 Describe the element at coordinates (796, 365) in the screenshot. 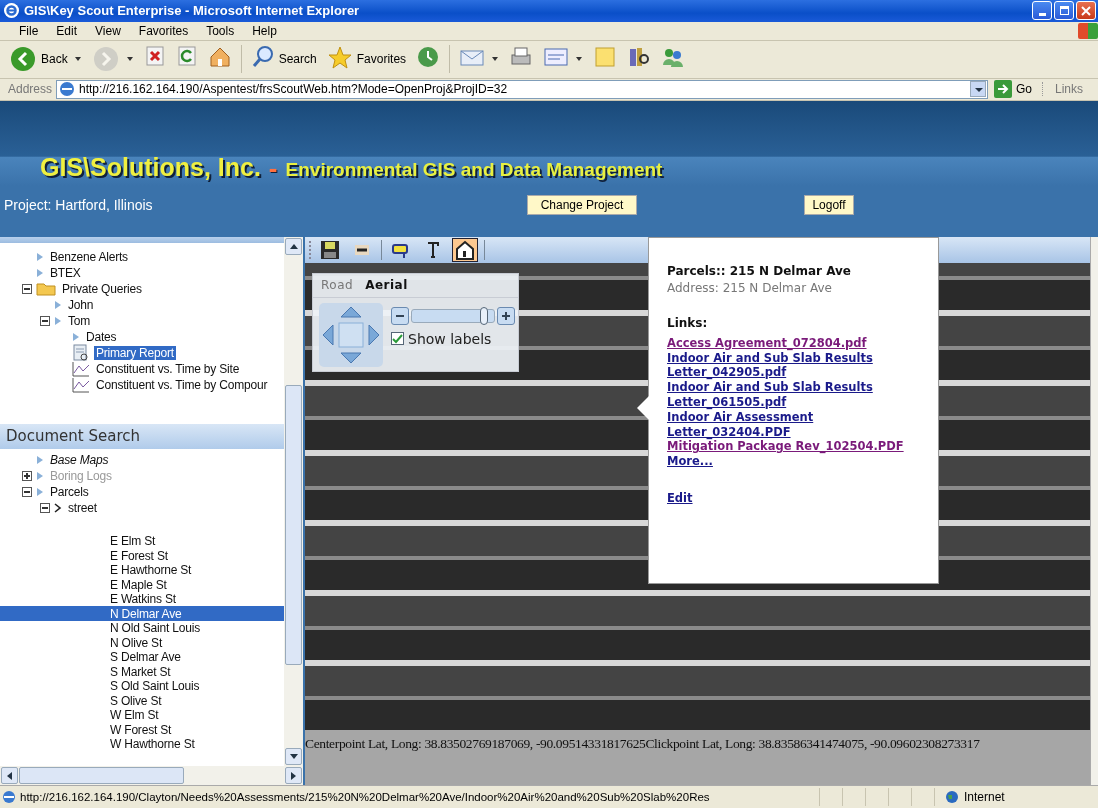

I see `document-link: Indoor Air and Sub Slab Results Letter_042905.pdf` at that location.